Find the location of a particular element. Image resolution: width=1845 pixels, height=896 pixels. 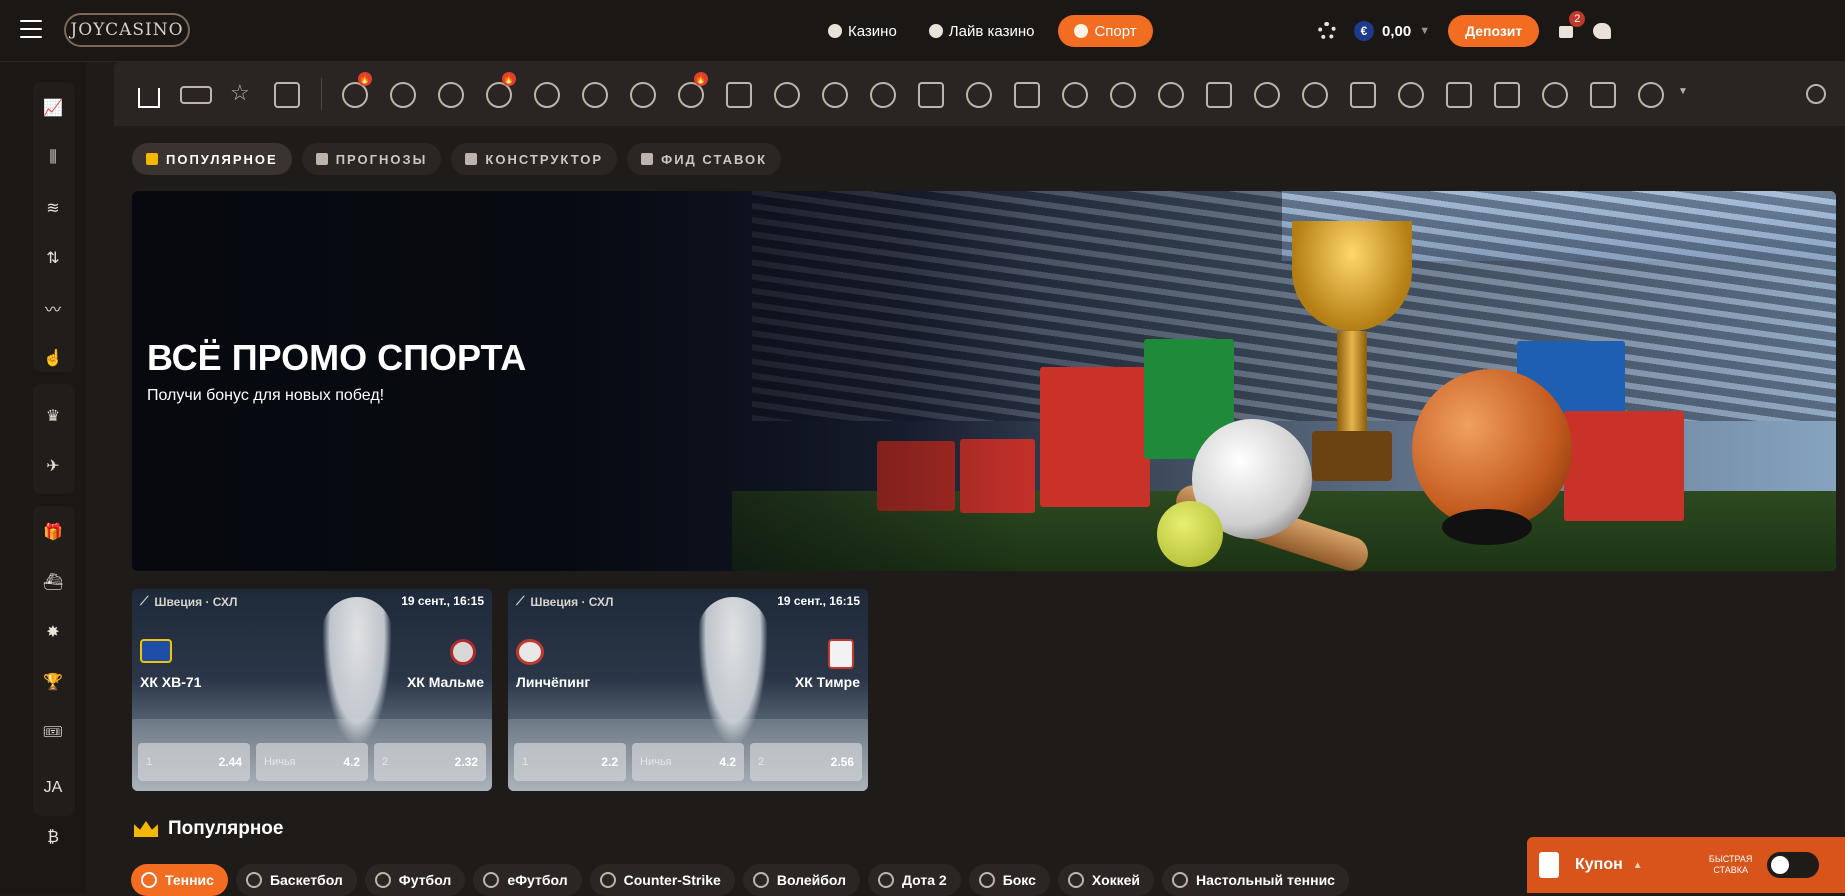

favorites-star-icon: ☆ is located at coordinates (243, 93).